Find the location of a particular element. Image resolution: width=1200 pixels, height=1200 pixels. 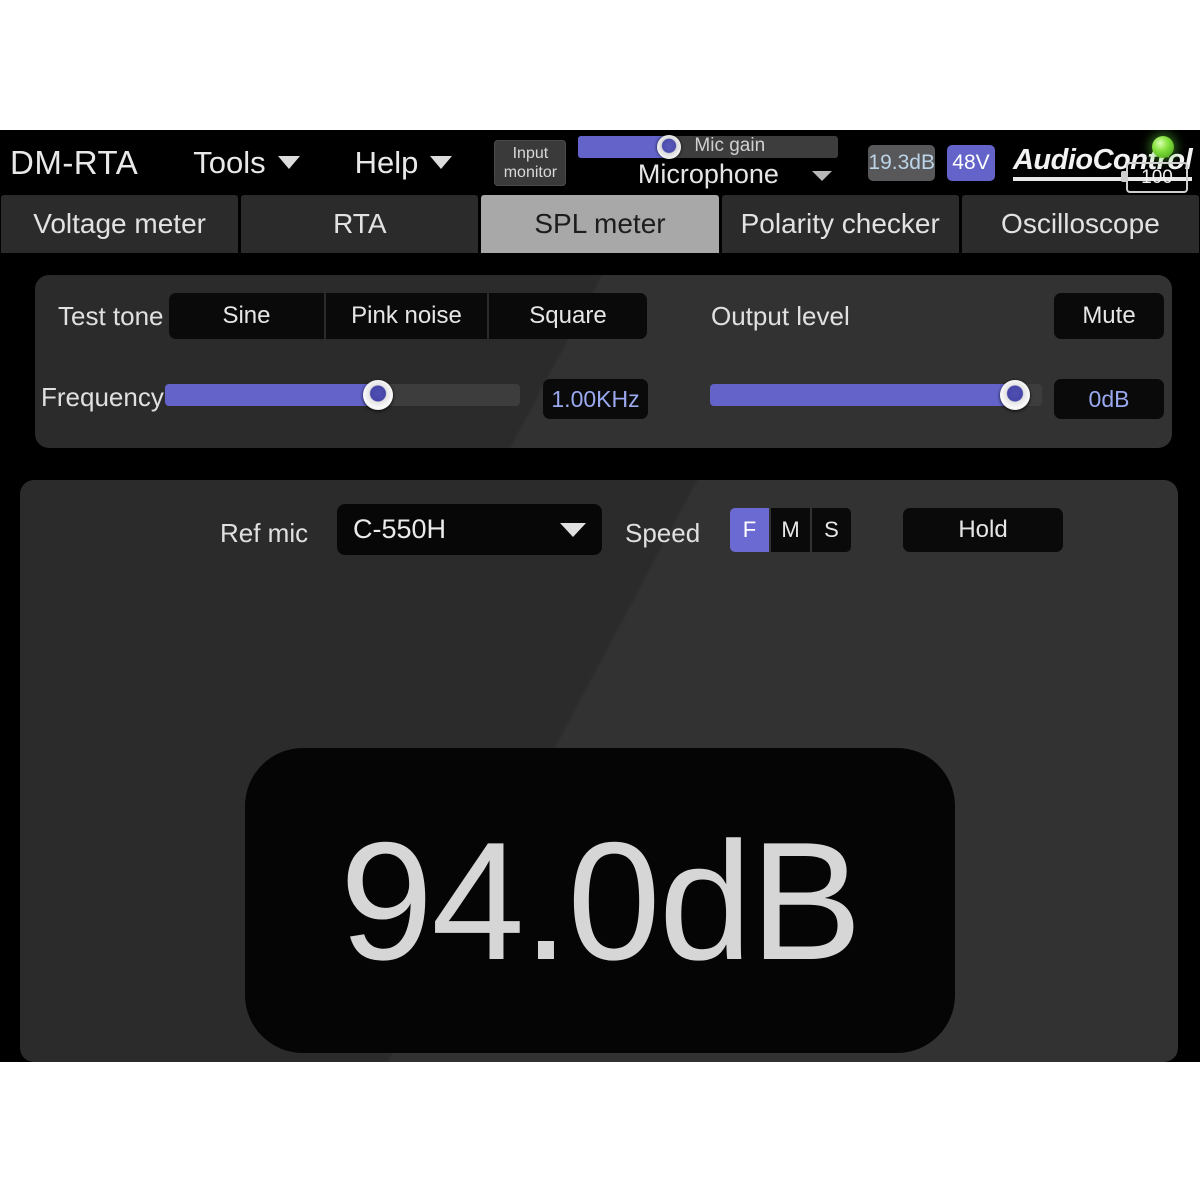

tab-oscilloscope: Oscilloscope is located at coordinates (1080, 224).